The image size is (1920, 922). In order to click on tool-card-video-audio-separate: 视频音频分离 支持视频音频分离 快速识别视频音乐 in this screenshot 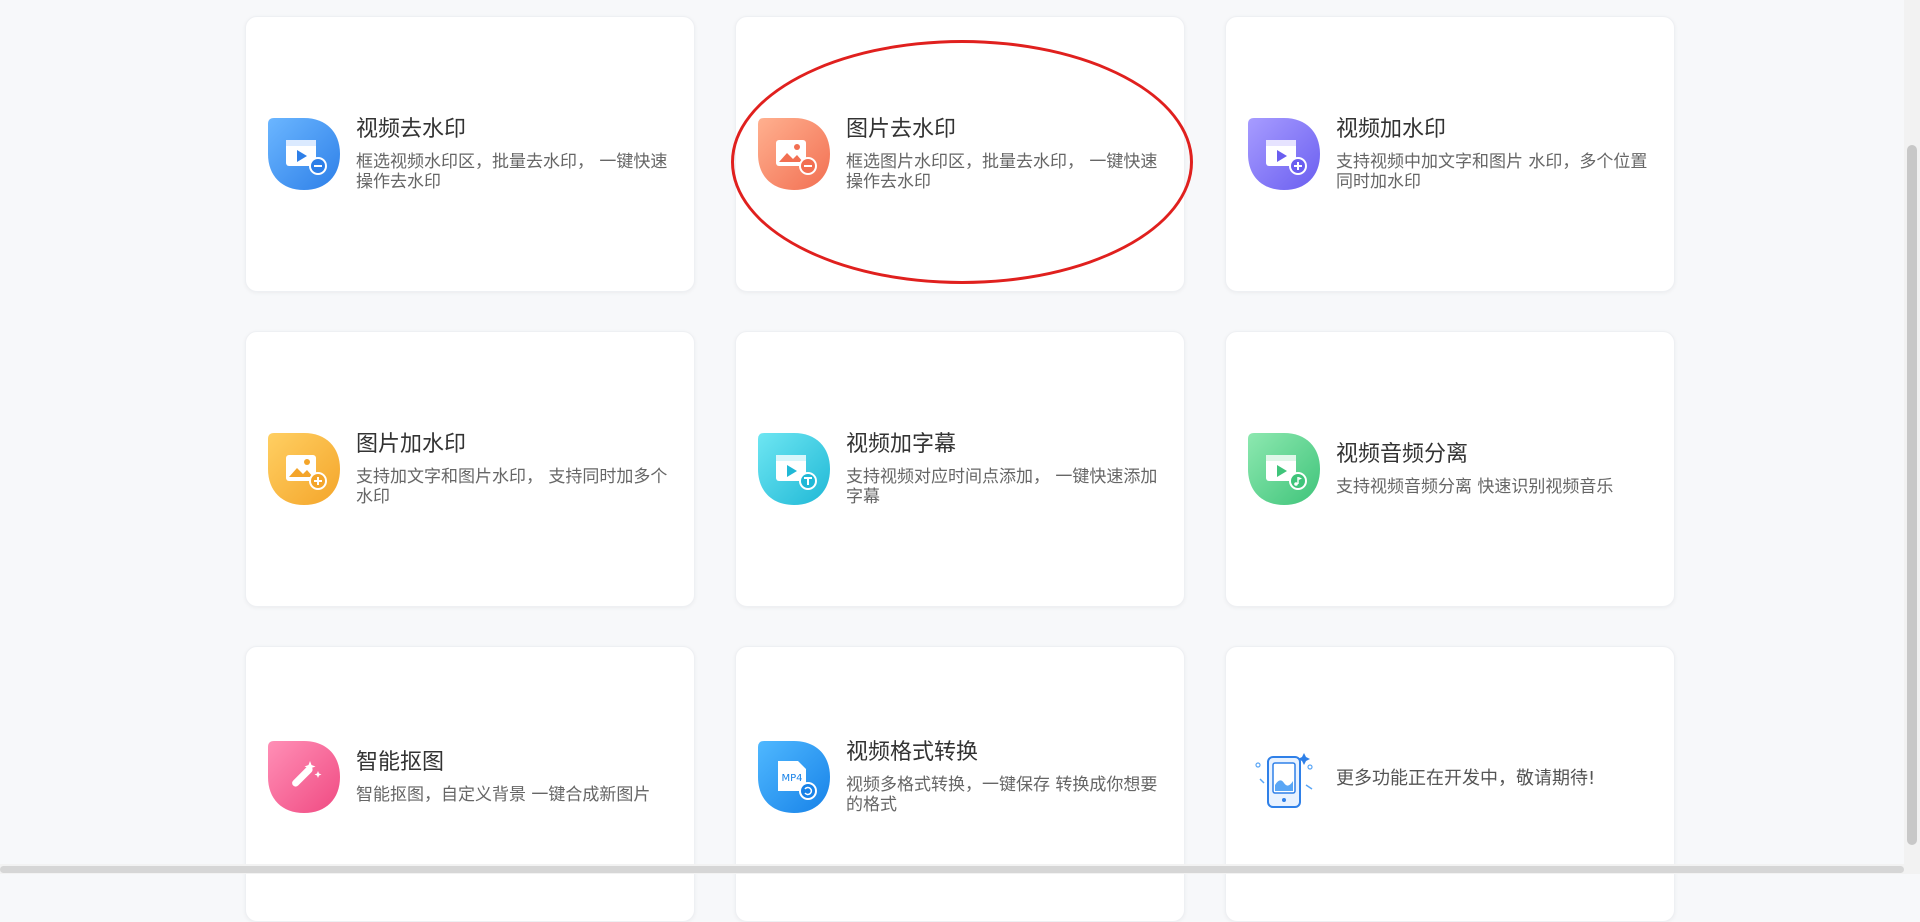, I will do `click(1450, 469)`.